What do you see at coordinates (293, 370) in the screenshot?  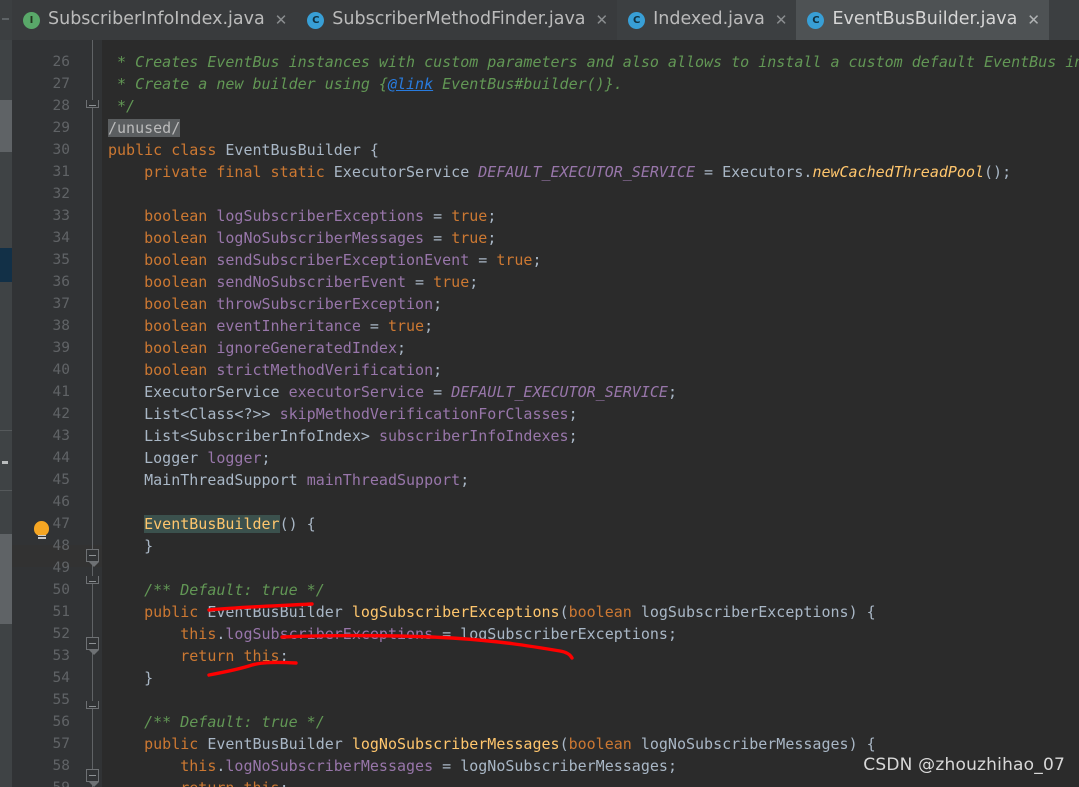 I see `code-line-40: boolean strictMethodVerification;` at bounding box center [293, 370].